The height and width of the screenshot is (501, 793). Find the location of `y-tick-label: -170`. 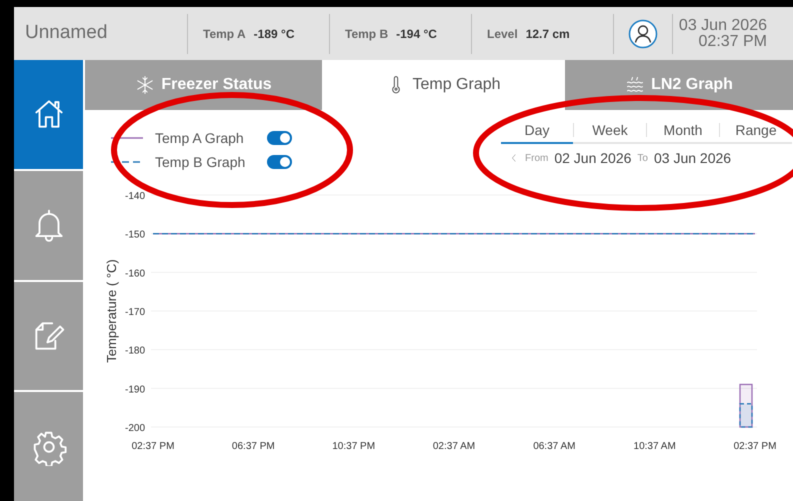

y-tick-label: -170 is located at coordinates (134, 312).